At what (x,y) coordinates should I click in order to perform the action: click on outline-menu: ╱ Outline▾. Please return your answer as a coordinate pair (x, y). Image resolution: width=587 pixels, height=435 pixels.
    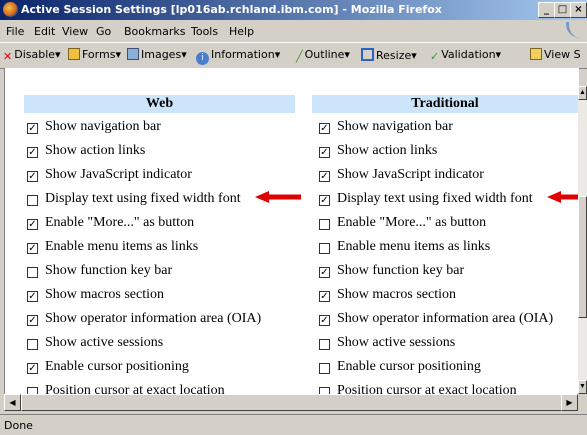
    Looking at the image, I should click on (323, 55).